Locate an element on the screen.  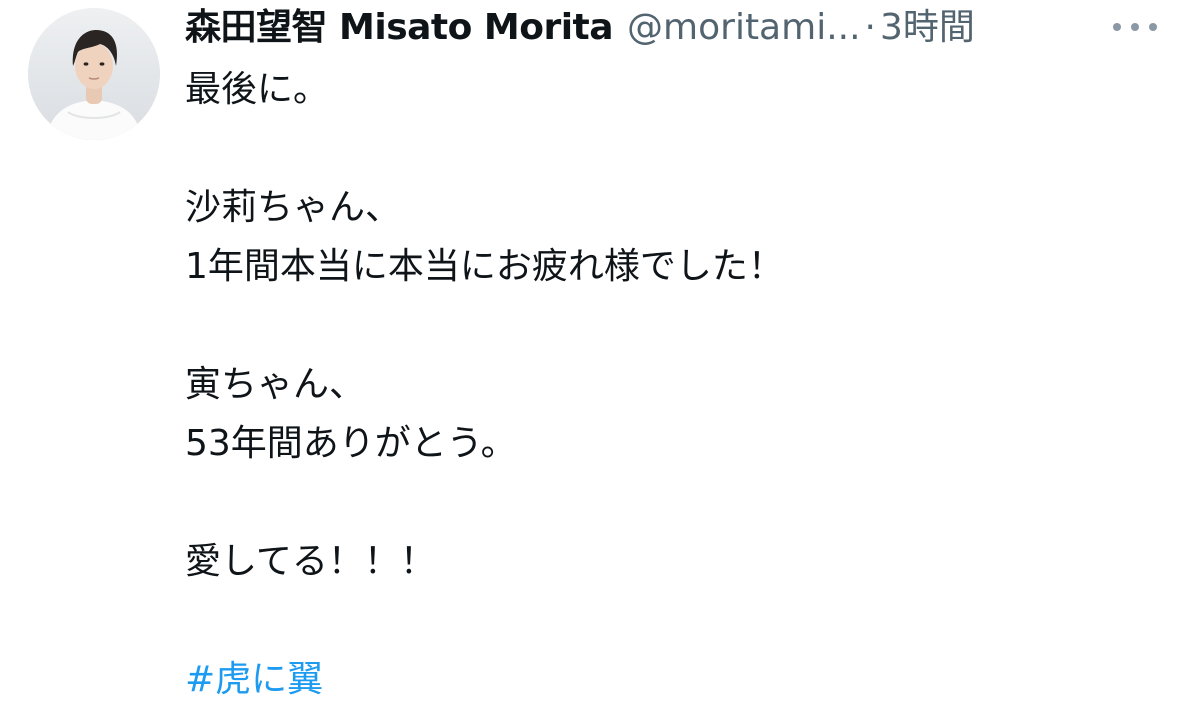
hashtag-line: #虎に翼 is located at coordinates (484, 679).